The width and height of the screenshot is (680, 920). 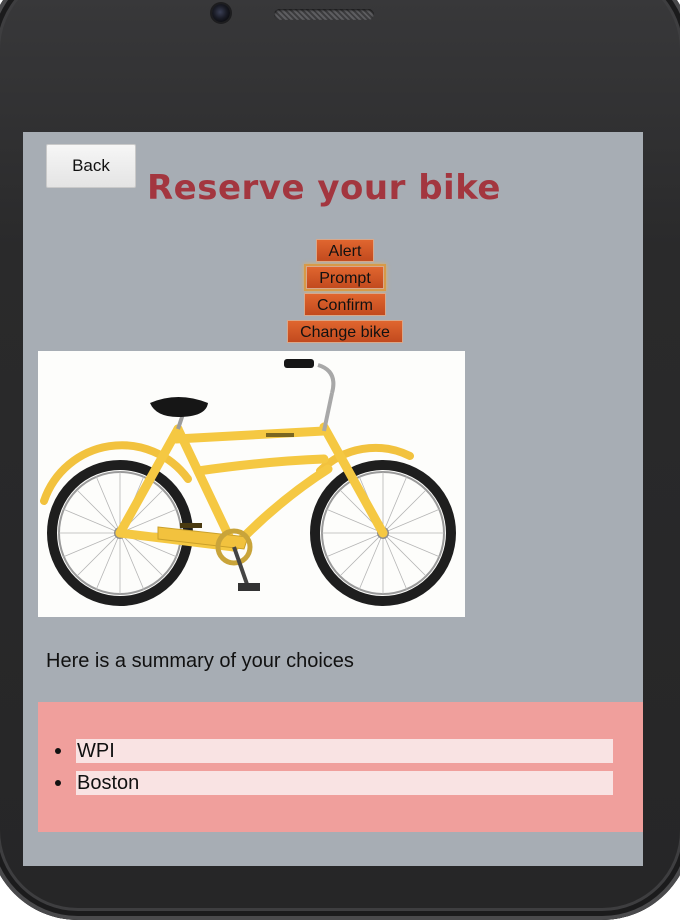 I want to click on summary-heading: Here is a summary of your choices, so click(x=200, y=661).